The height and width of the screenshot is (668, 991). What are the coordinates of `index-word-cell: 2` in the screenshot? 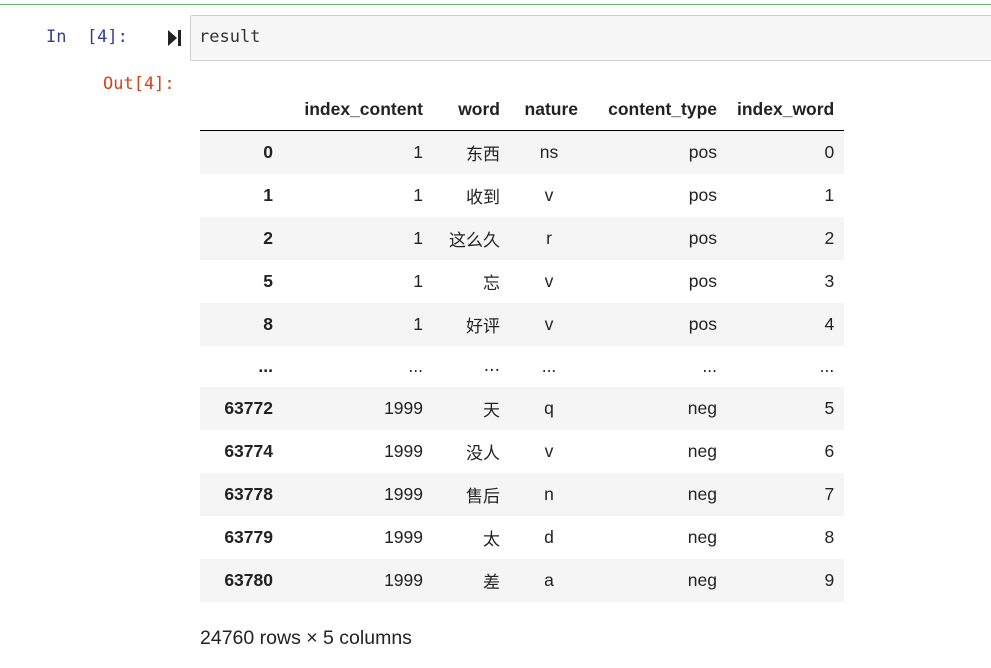 It's located at (829, 237).